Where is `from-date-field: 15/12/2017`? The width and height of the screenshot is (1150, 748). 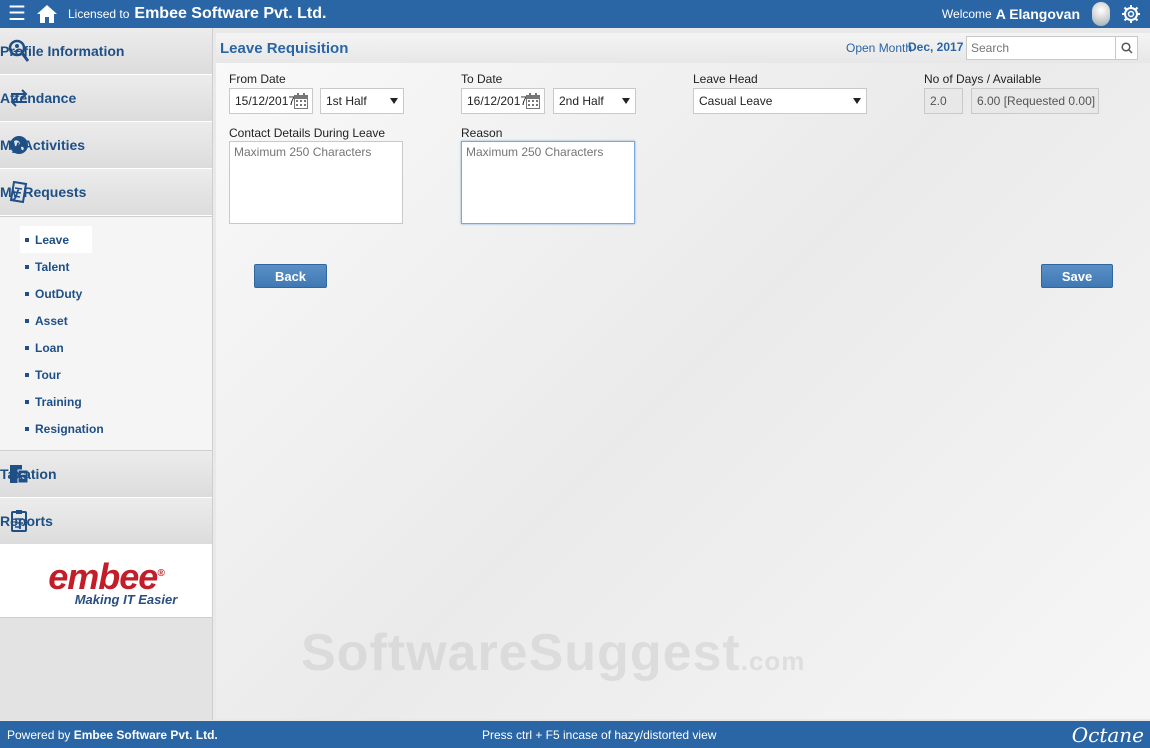 from-date-field: 15/12/2017 is located at coordinates (271, 101).